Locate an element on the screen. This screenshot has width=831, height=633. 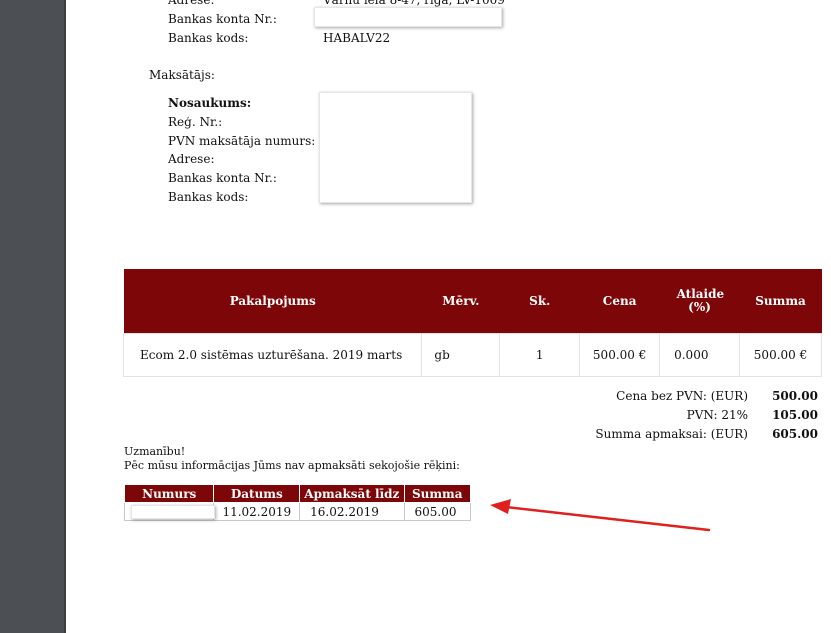
arrow-head is located at coordinates (500, 506).